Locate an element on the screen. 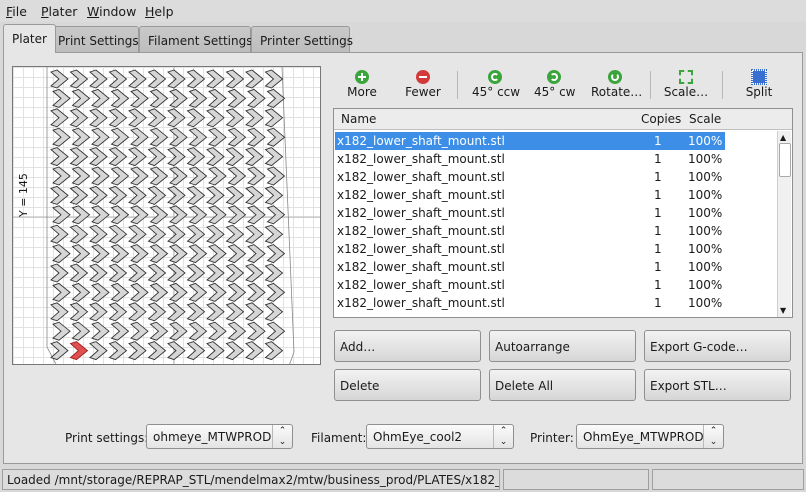 The width and height of the screenshot is (806, 492). menu-help: Help is located at coordinates (159, 11).